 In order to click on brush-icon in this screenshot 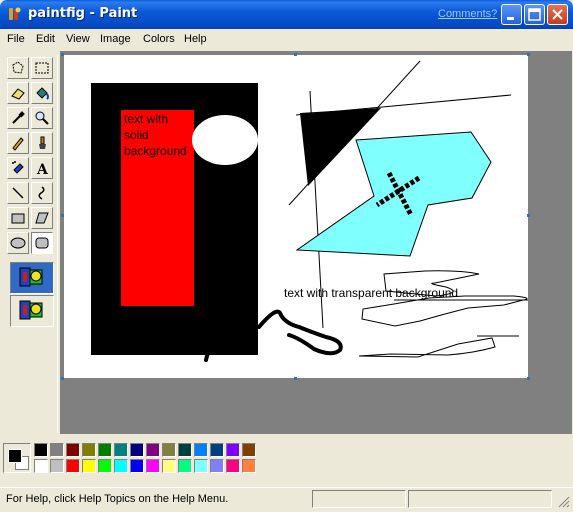, I will do `click(42, 142)`.